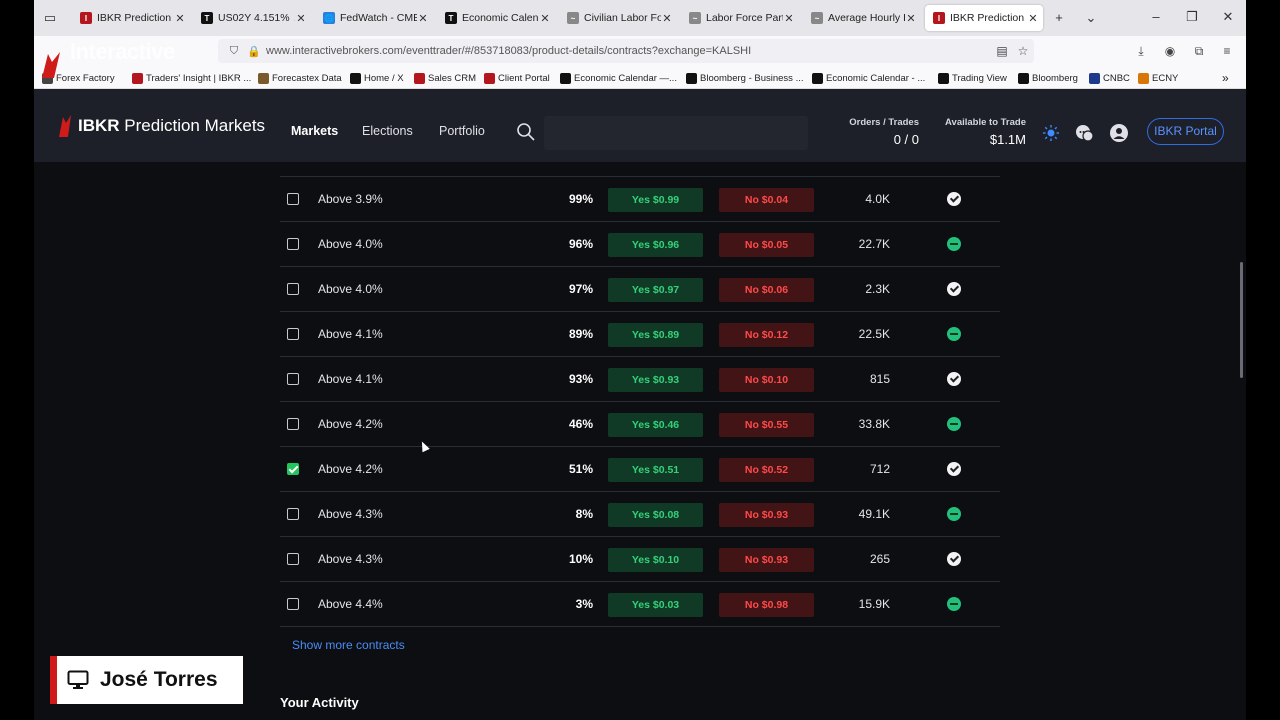 The width and height of the screenshot is (1280, 720). I want to click on yes-price-button: Yes $0.08, so click(655, 515).